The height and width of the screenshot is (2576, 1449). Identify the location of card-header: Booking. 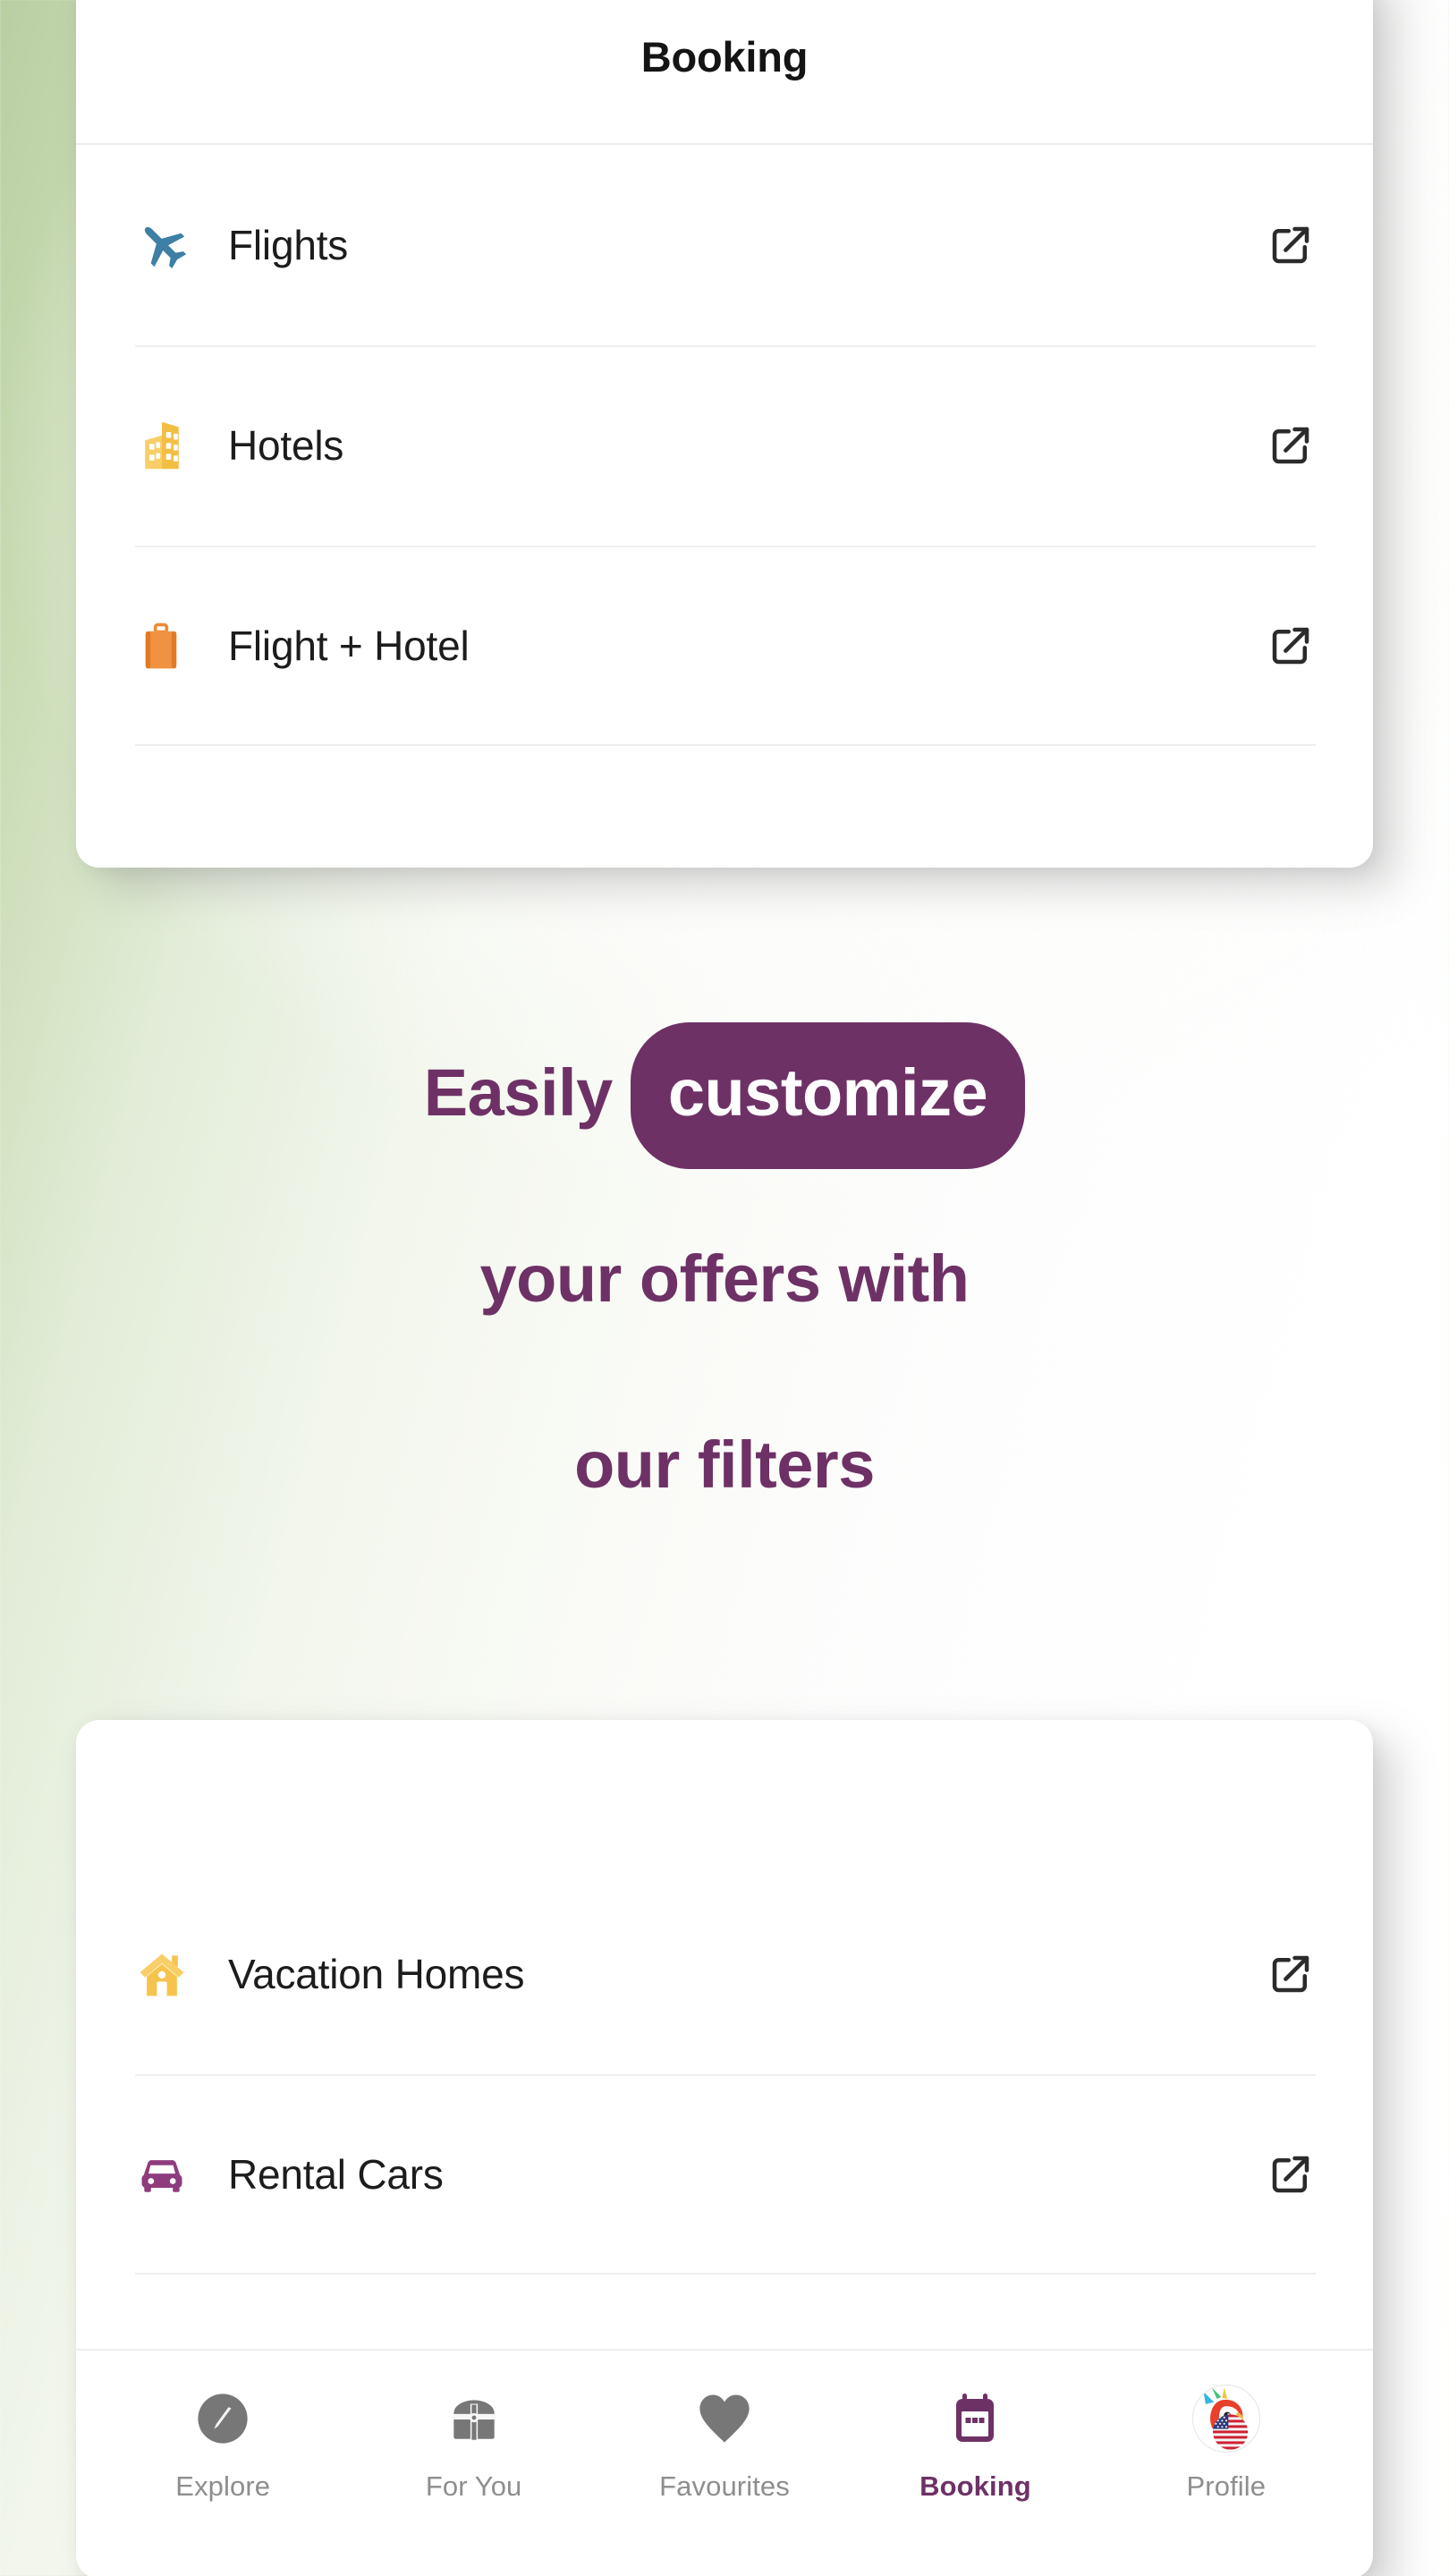
(724, 72).